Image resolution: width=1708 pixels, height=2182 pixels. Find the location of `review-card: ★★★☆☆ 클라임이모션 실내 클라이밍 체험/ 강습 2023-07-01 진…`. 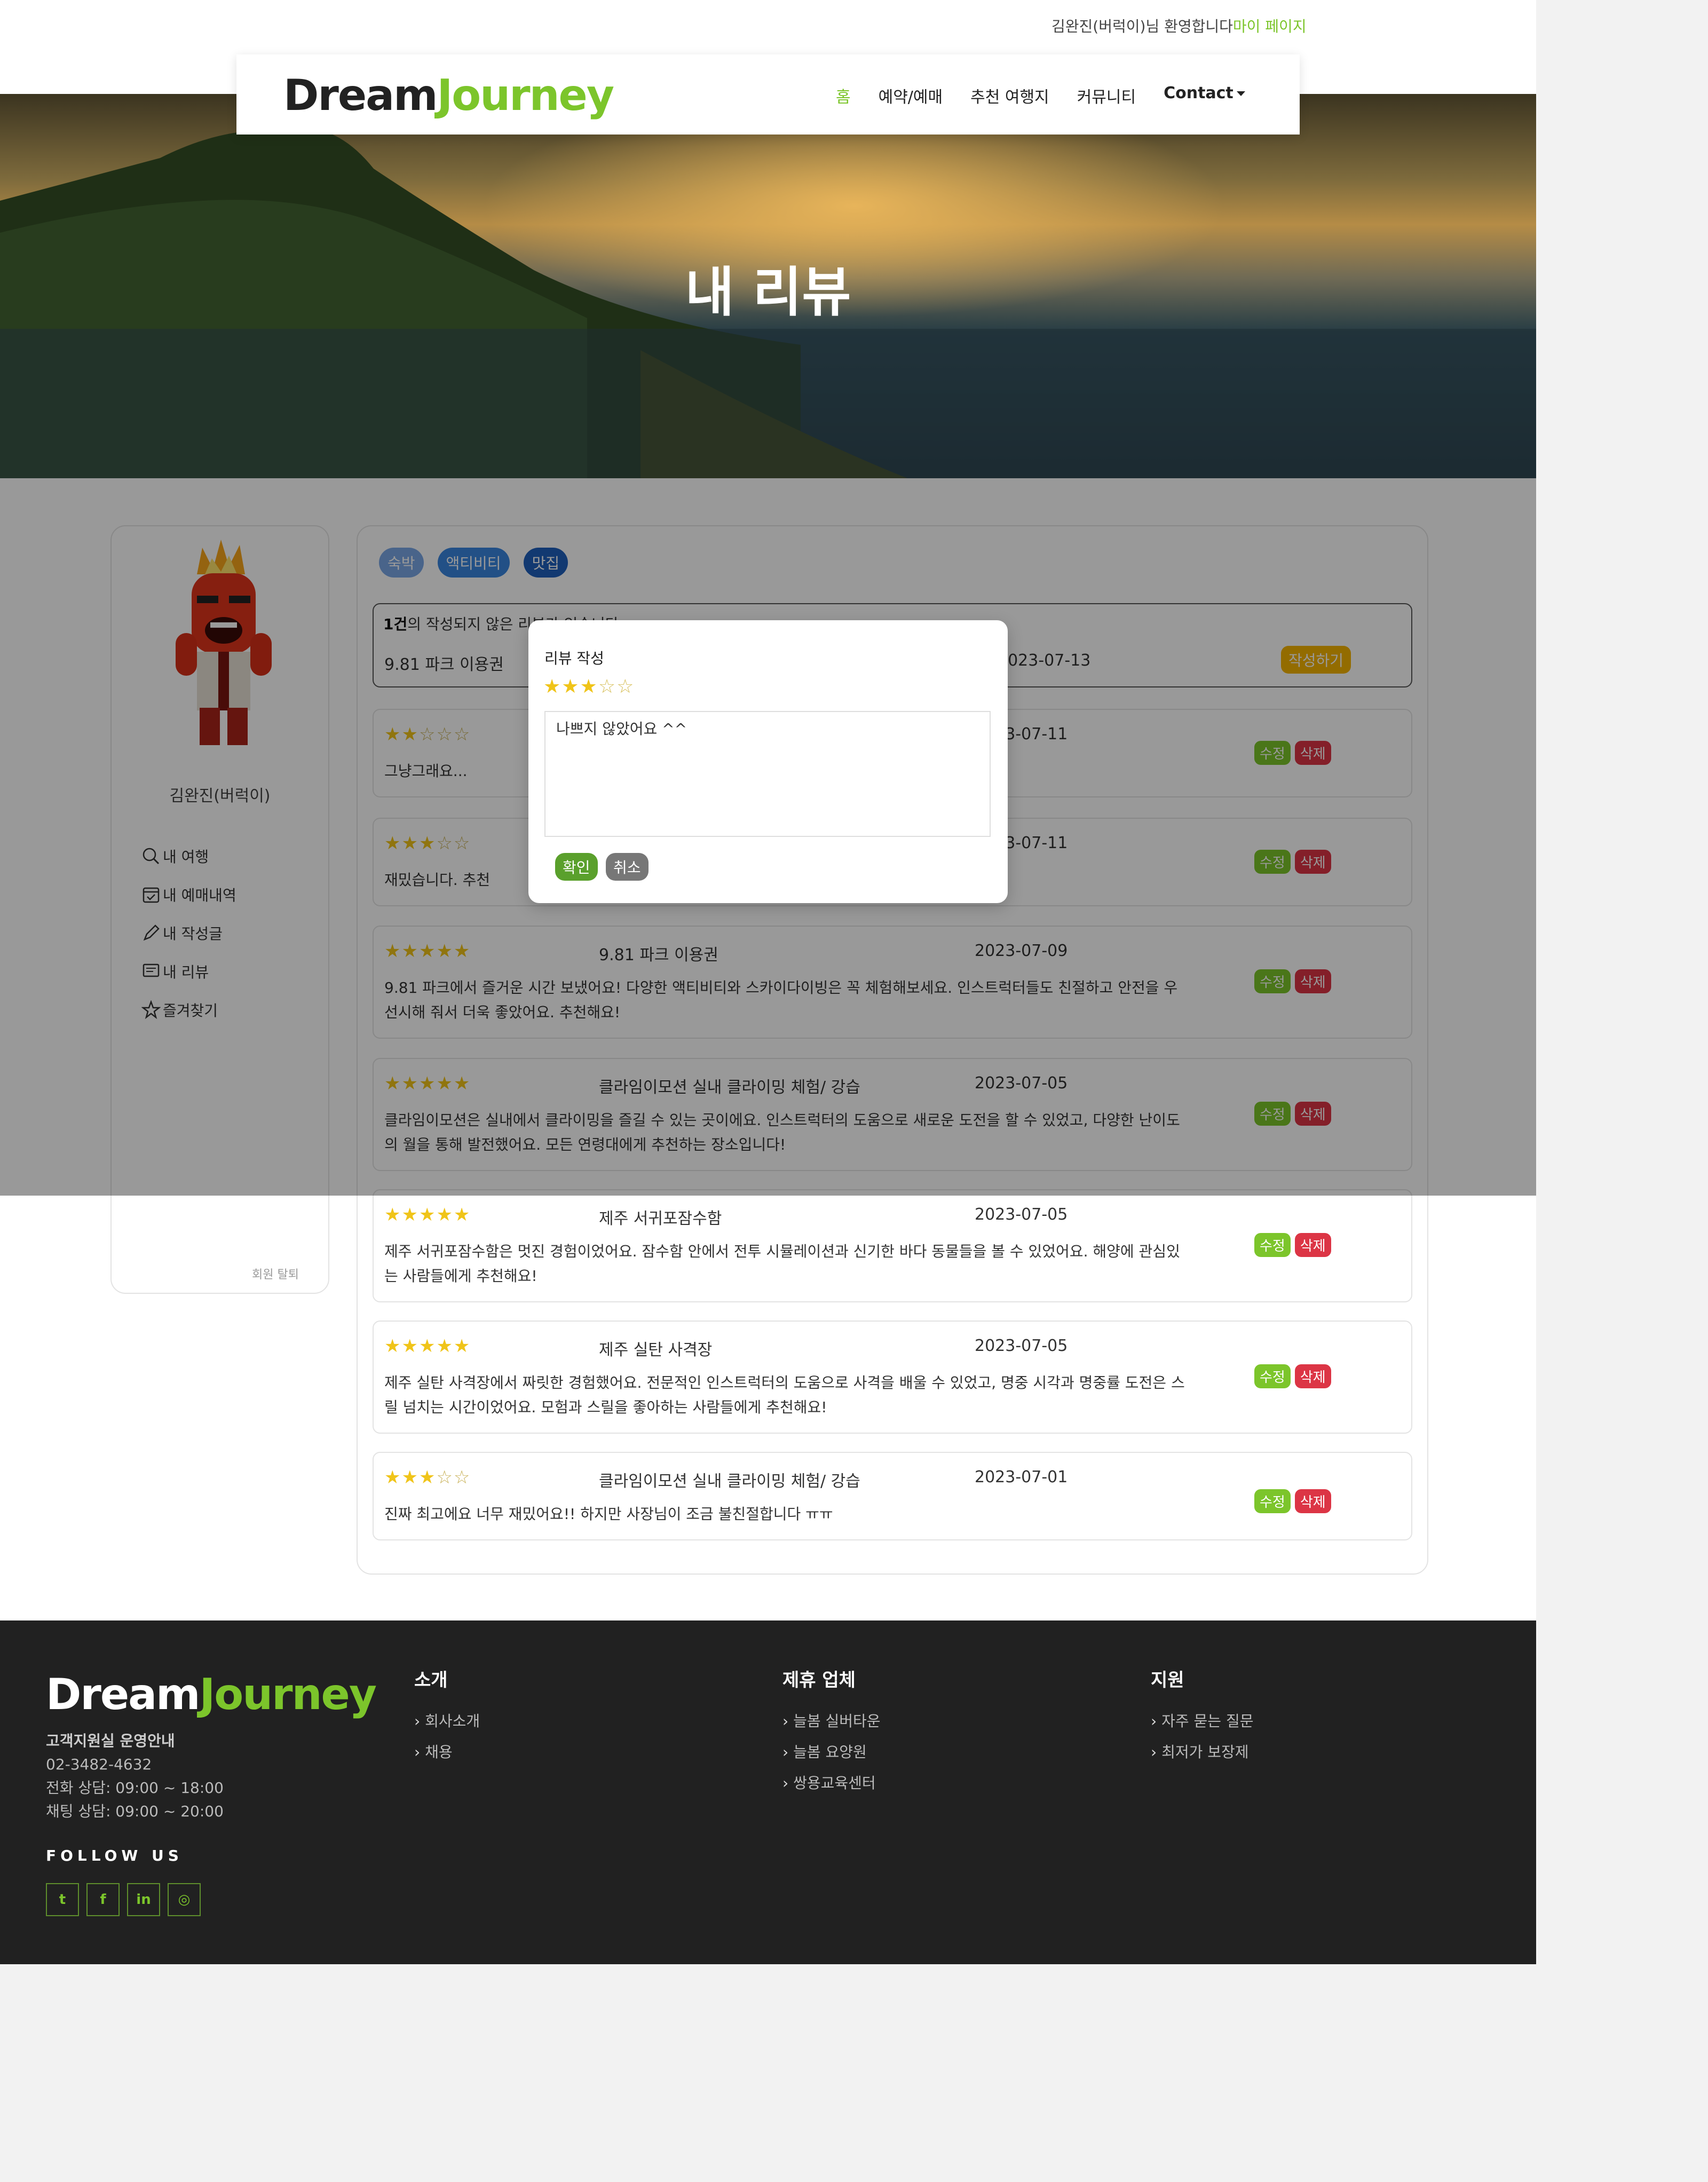

review-card: ★★★☆☆ 클라임이모션 실내 클라이밍 체험/ 강습 2023-07-01 진… is located at coordinates (892, 1496).